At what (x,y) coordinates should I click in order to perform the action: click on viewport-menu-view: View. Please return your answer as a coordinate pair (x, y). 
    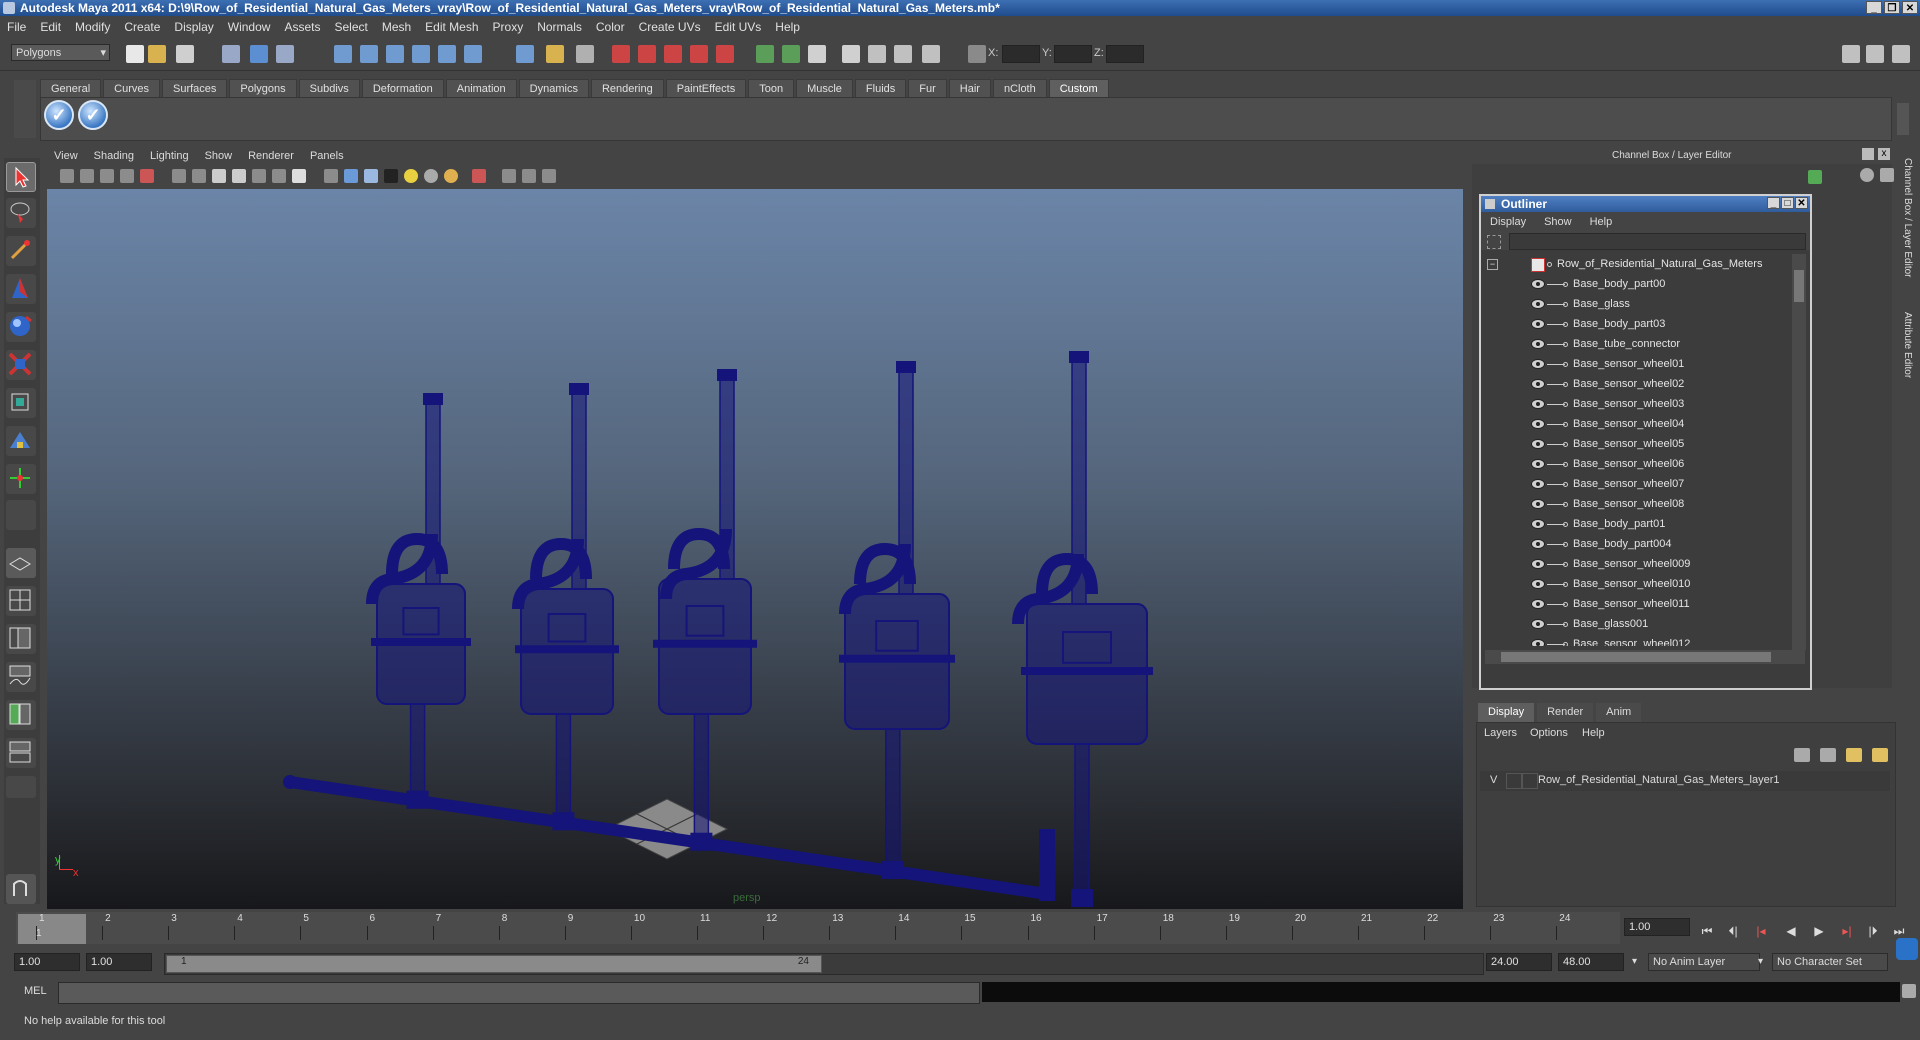
    Looking at the image, I should click on (66, 156).